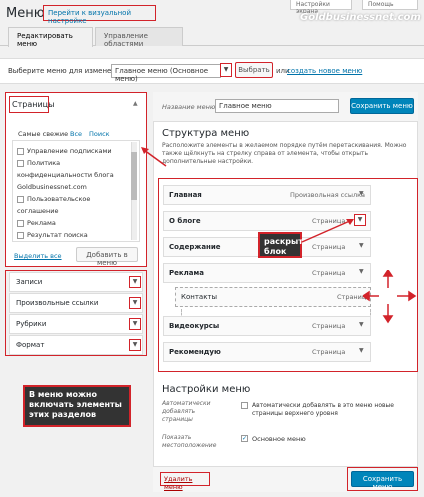 This screenshot has height=497, width=424. Describe the element at coordinates (29, 104) in the screenshot. I see `pages-title-highlight` at that location.